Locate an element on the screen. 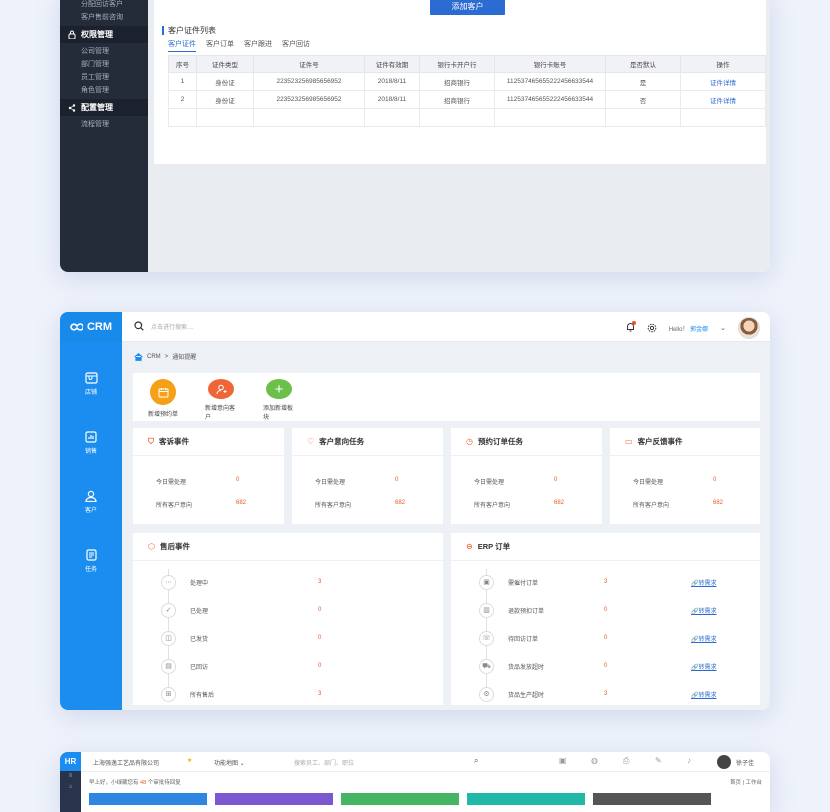 This screenshot has width=830, height=812. bell-icon: ♪ is located at coordinates (689, 760).